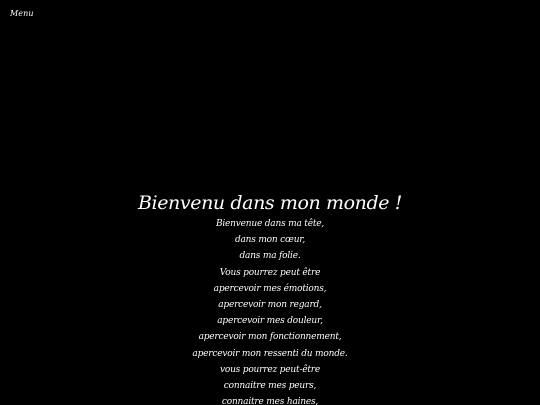 This screenshot has height=405, width=540. Describe the element at coordinates (270, 321) in the screenshot. I see `poem-line: apercevoir mes douleur,` at that location.